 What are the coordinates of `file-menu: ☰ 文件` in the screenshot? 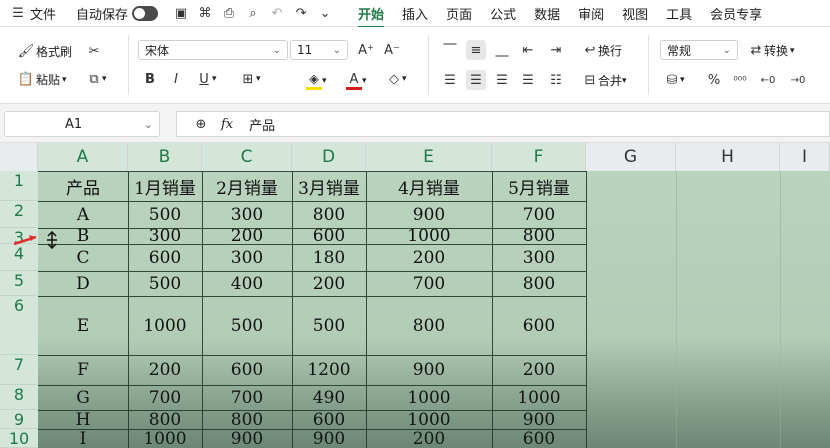 It's located at (33, 13).